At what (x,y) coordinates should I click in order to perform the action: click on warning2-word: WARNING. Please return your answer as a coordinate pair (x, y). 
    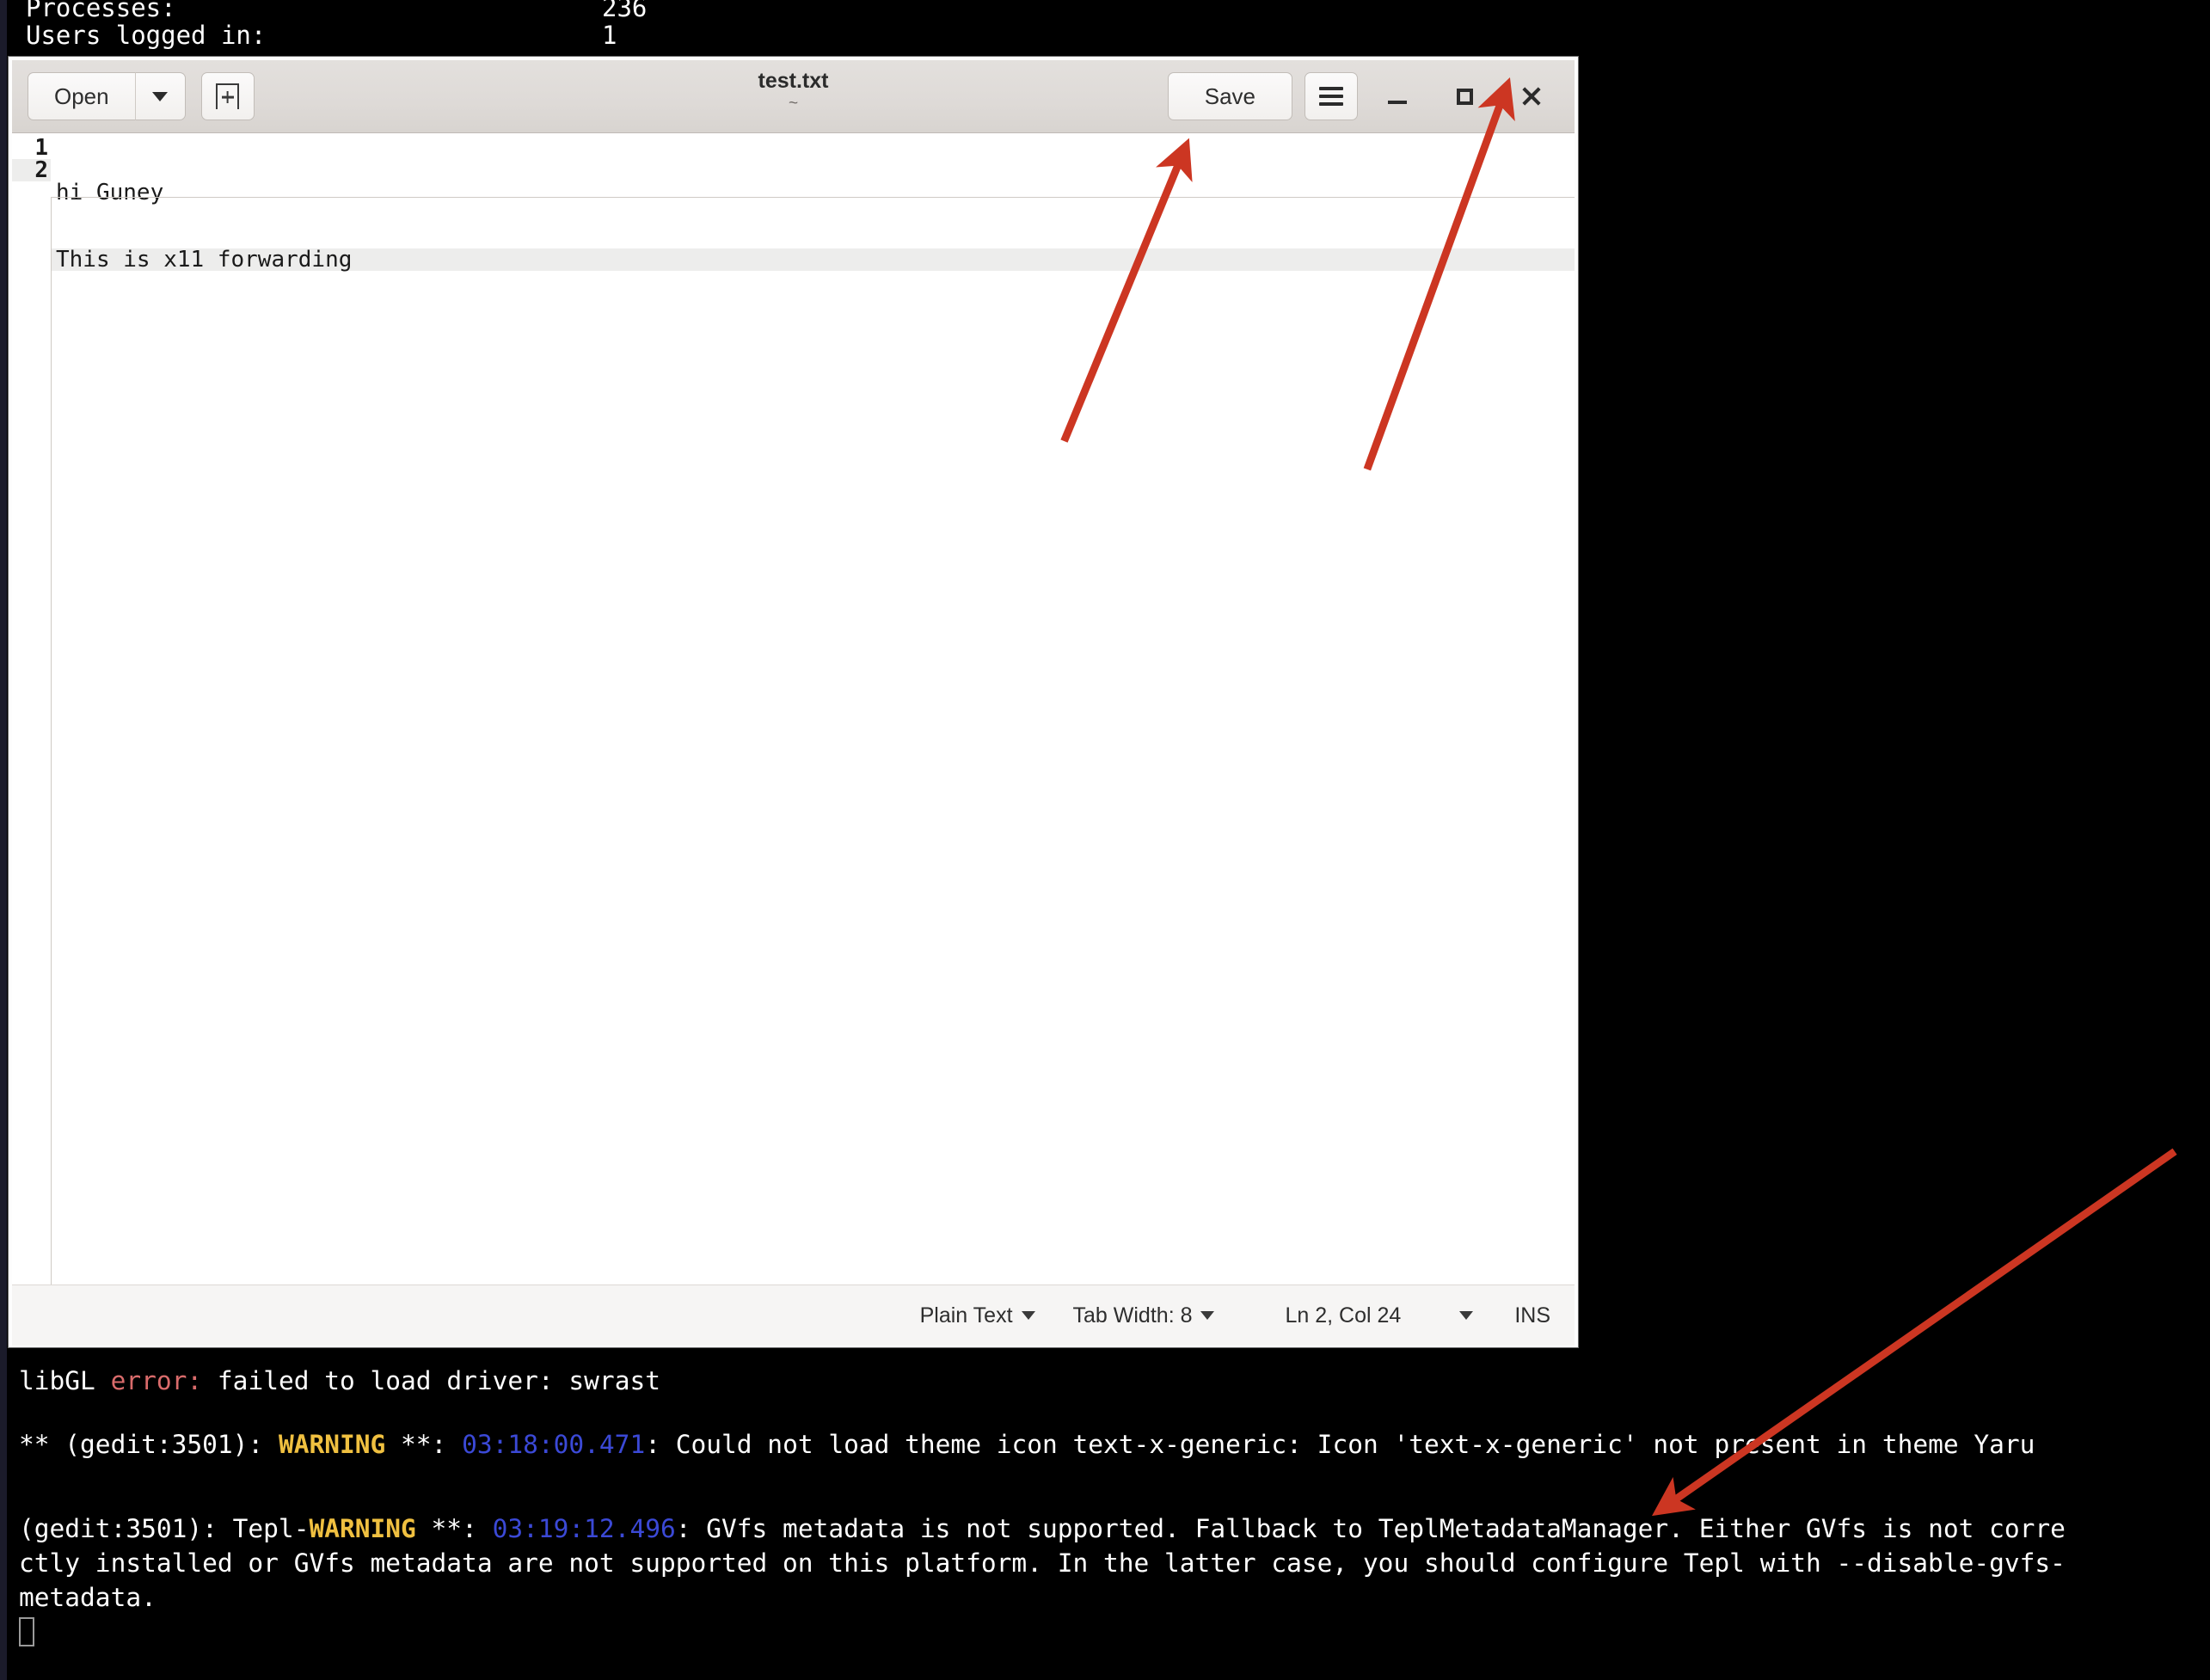
    Looking at the image, I should click on (363, 1529).